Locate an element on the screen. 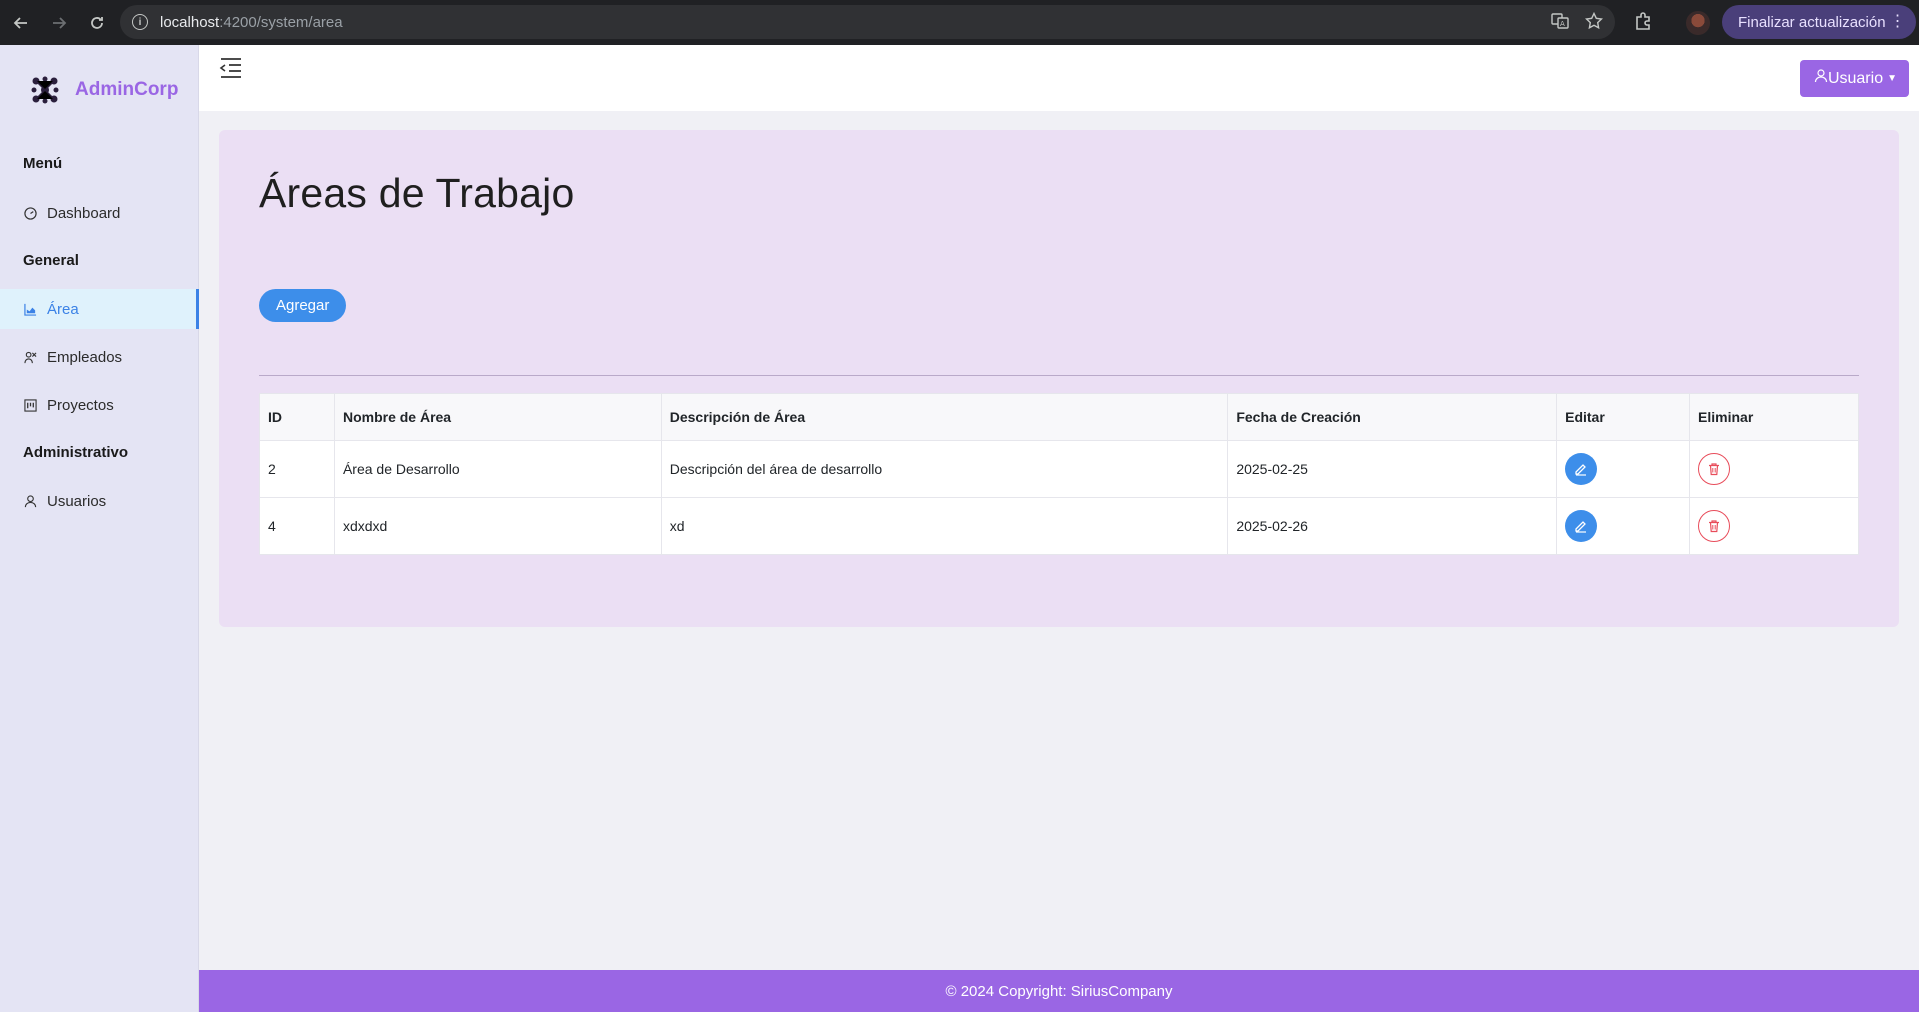 The width and height of the screenshot is (1919, 1012). add-button: Agregar is located at coordinates (303, 305).